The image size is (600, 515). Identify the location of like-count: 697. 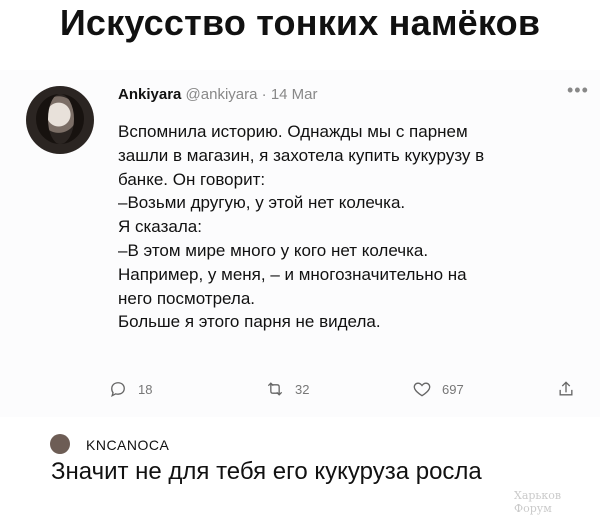
(453, 389).